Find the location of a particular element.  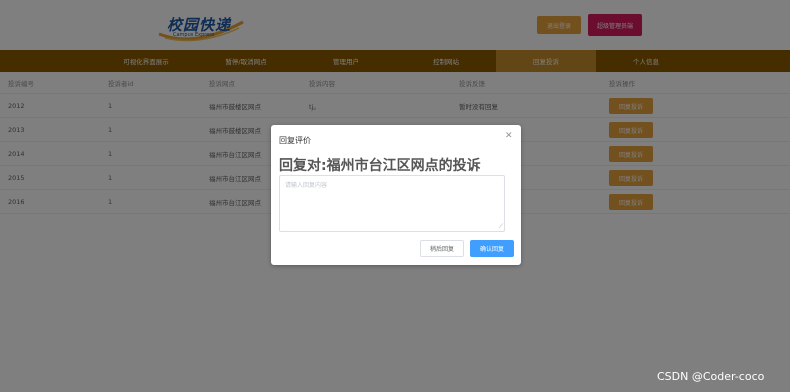

confirm-reply-button: 确认回复 is located at coordinates (492, 248).